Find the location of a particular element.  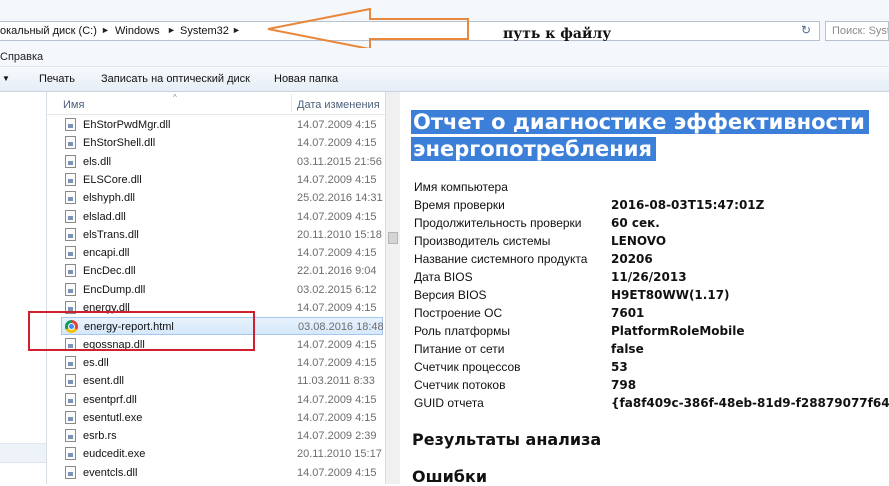

column-header: ^ Имя Дата изменения is located at coordinates (216, 103).